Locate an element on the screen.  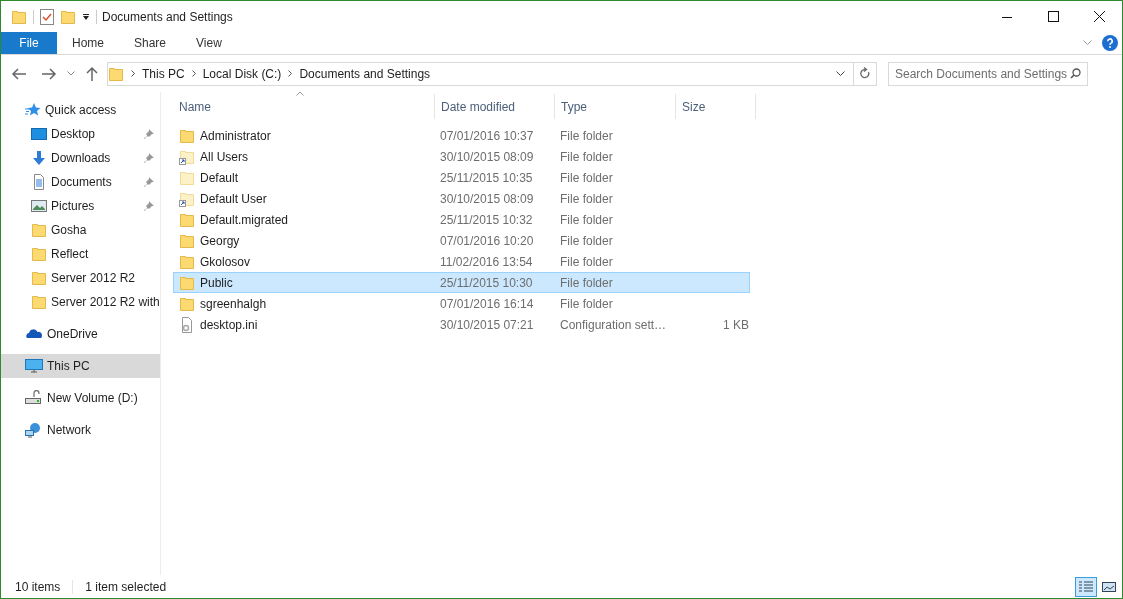
ribbon-tab: File is located at coordinates (29, 43).